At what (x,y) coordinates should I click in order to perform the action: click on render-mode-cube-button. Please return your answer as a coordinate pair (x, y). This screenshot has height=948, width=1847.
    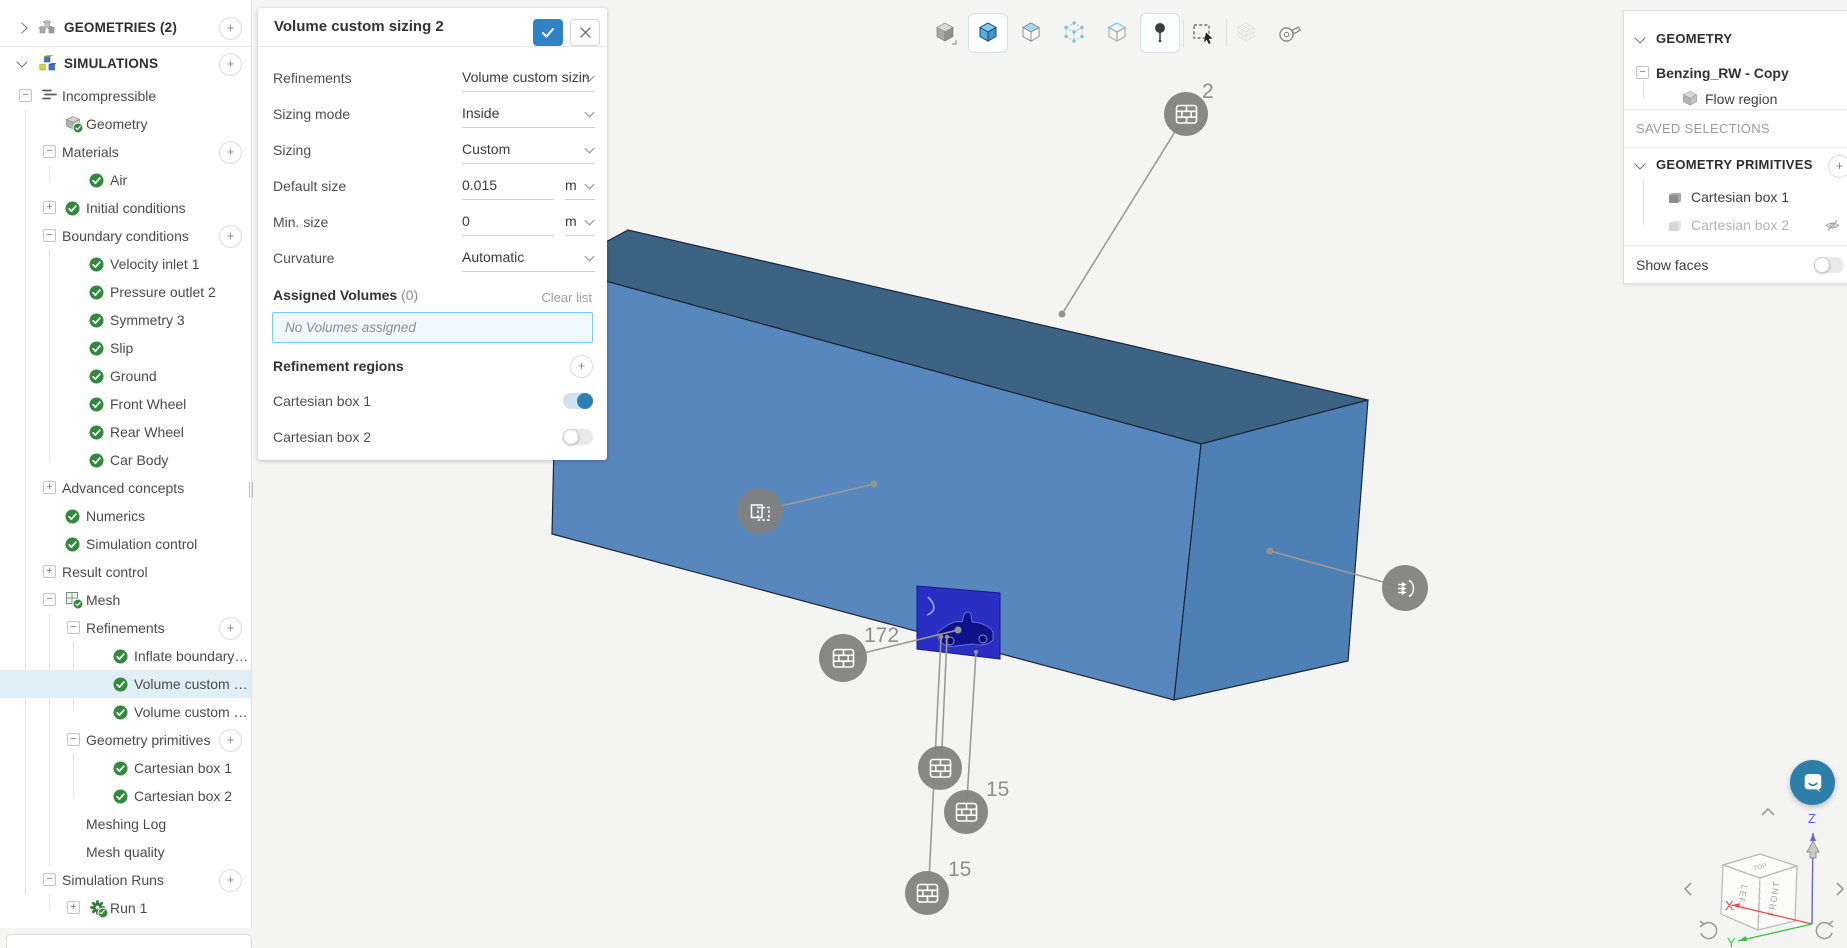
    Looking at the image, I should click on (945, 33).